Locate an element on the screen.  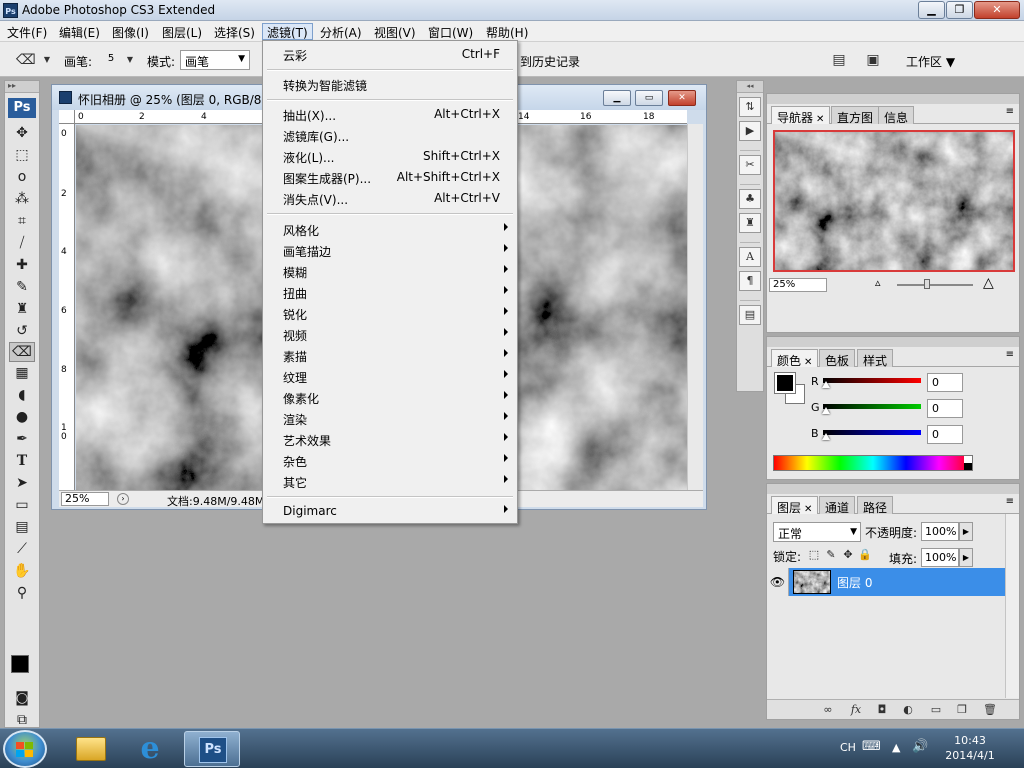
status-menu-icon: › is located at coordinates (123, 499).